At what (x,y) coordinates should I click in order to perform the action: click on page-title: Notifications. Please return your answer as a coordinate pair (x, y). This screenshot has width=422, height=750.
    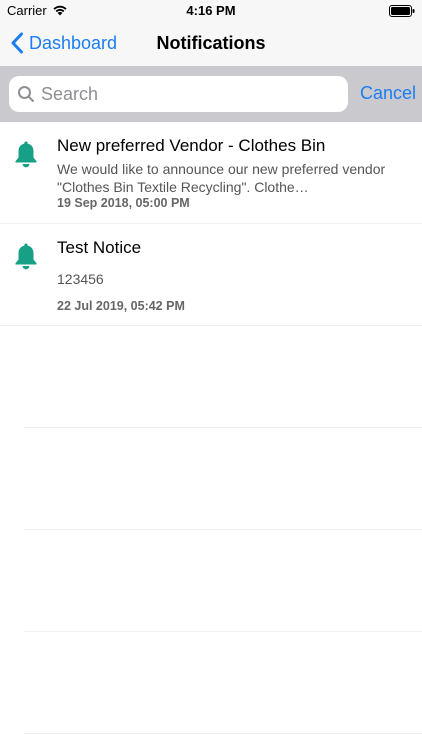
    Looking at the image, I should click on (211, 43).